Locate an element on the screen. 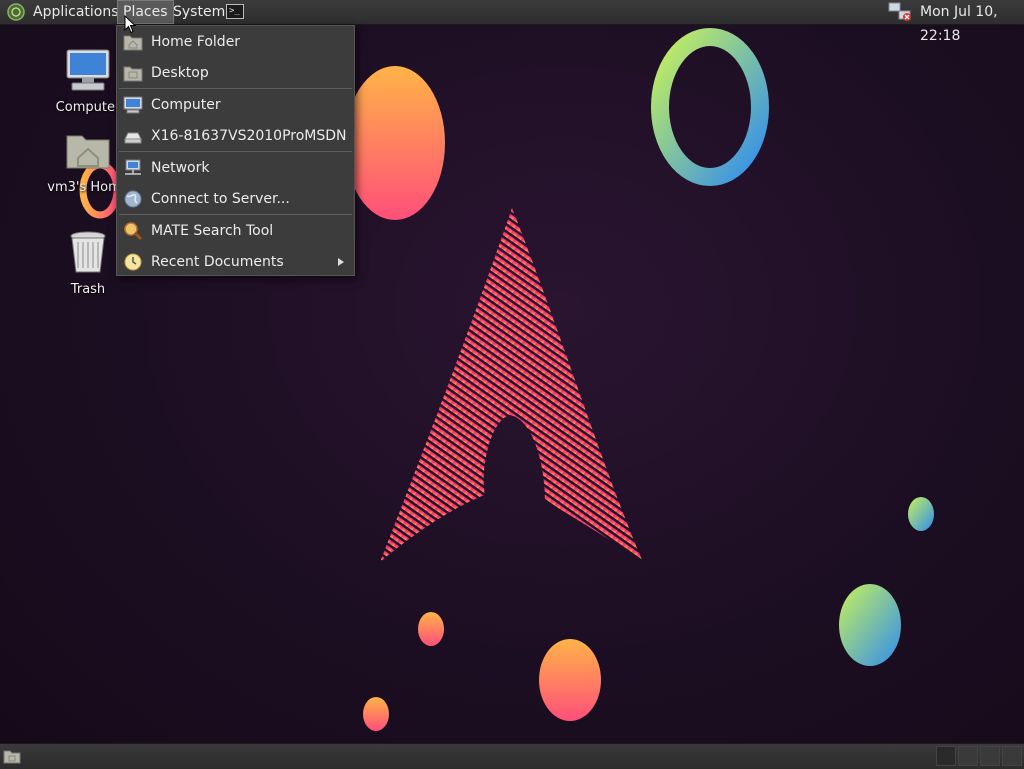 This screenshot has width=1024, height=769. wallpaper-blob-orange-mid is located at coordinates (570, 680).